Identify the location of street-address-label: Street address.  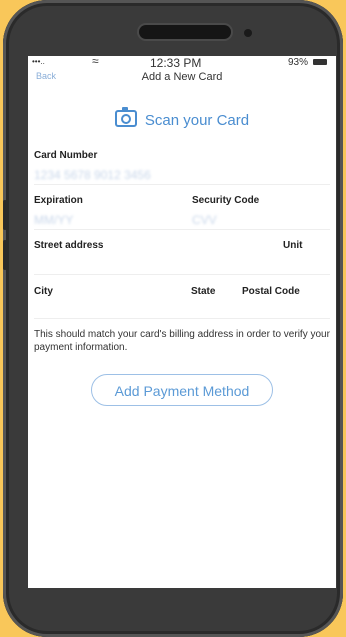
(69, 245).